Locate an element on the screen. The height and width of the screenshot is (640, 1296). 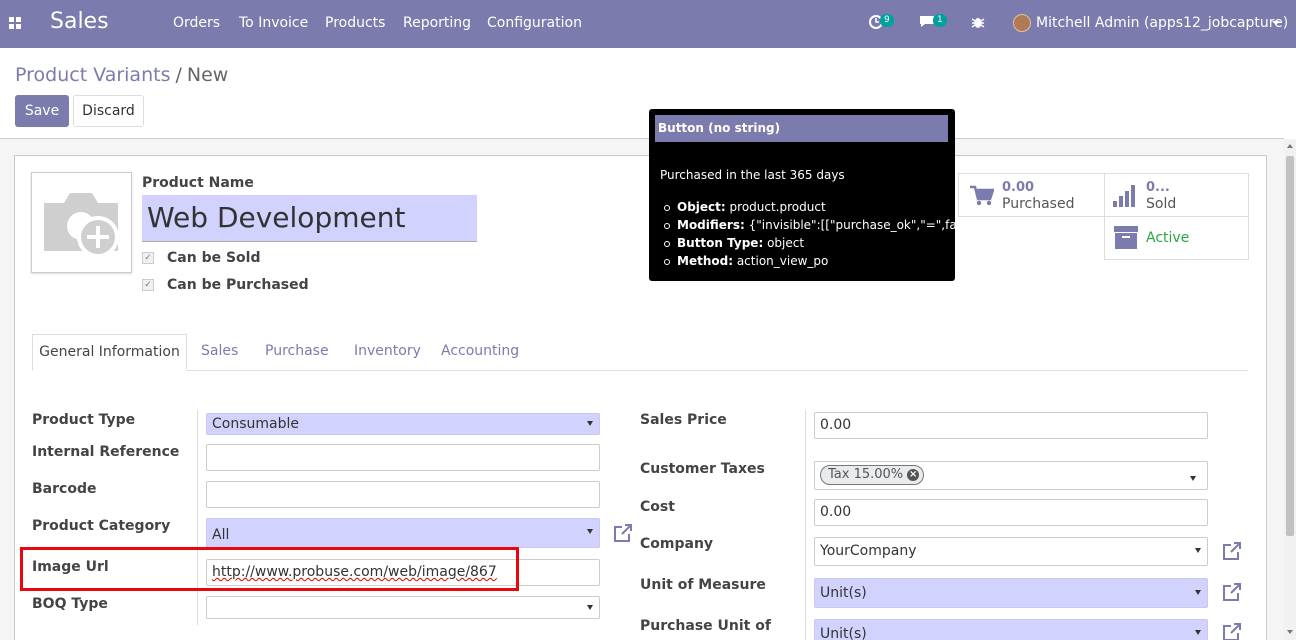
product-category-caret-icon is located at coordinates (590, 531).